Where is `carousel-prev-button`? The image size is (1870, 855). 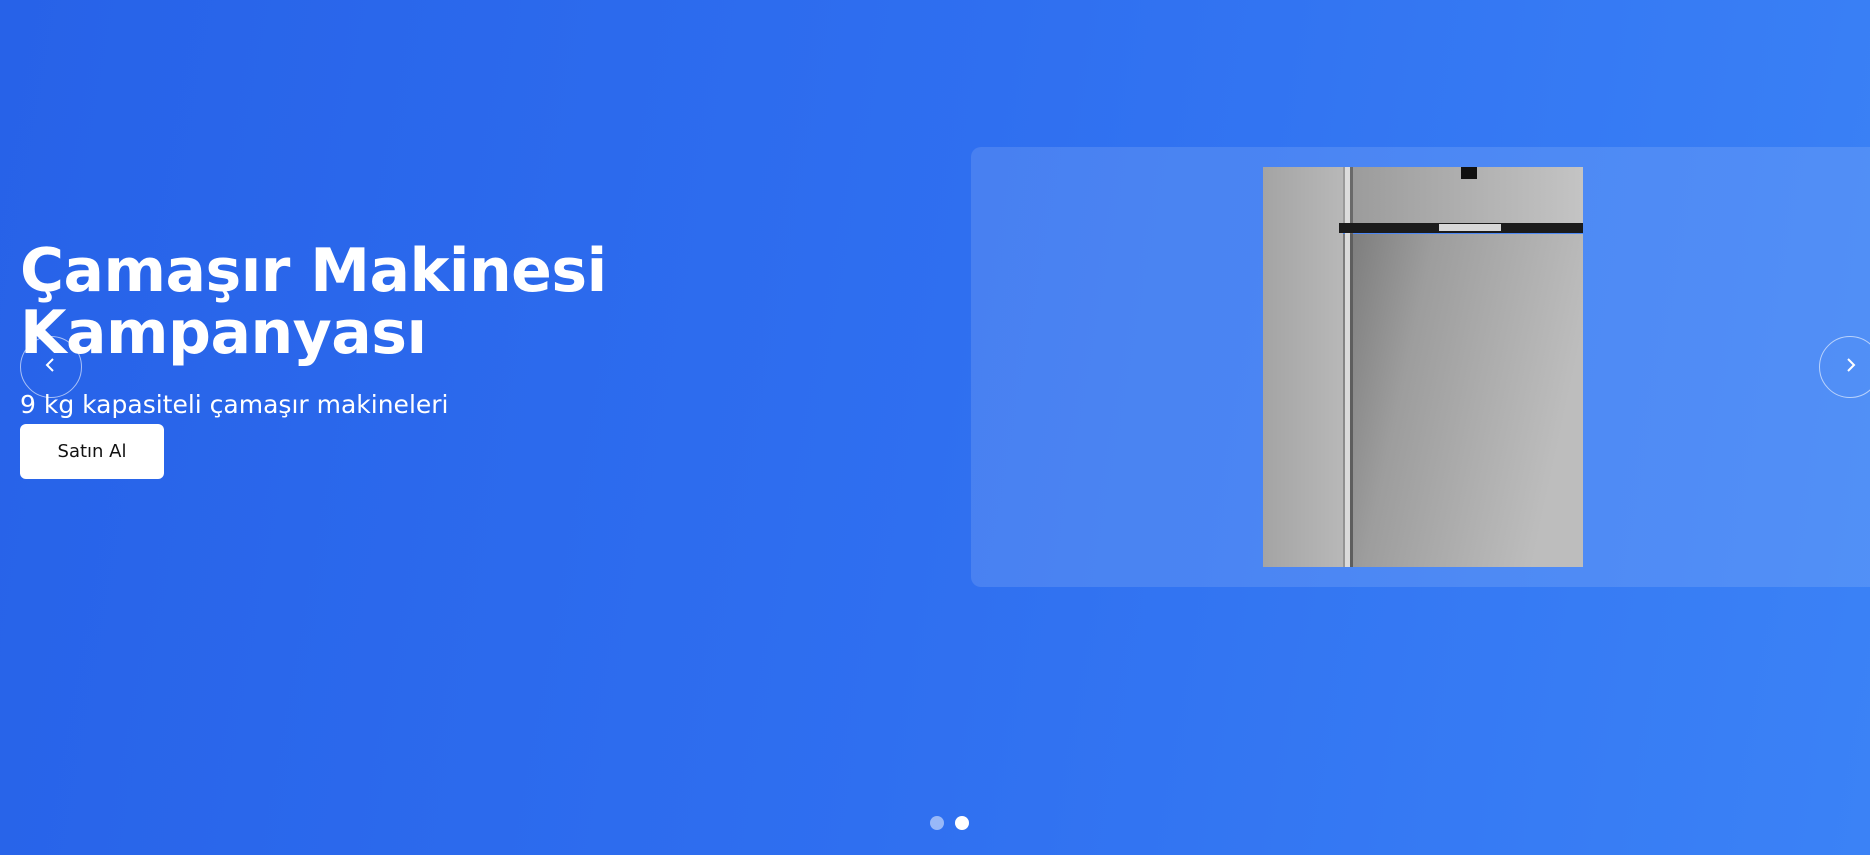 carousel-prev-button is located at coordinates (51, 367).